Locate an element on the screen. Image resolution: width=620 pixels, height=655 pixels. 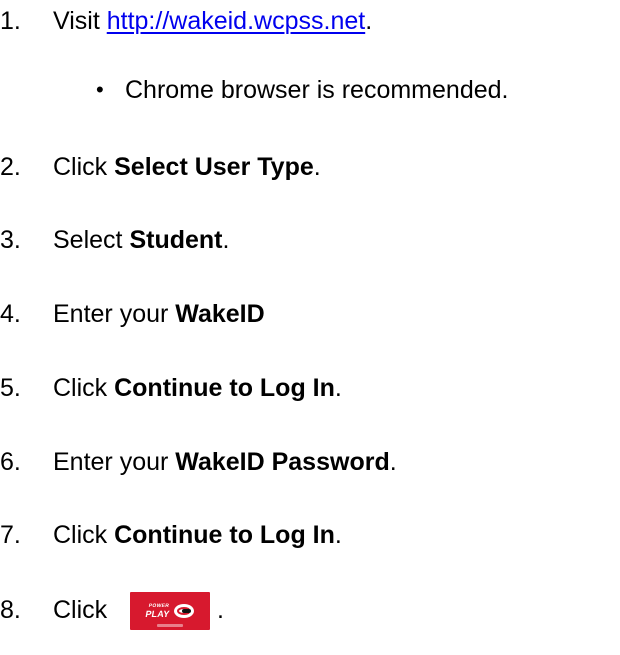
wakeid-link: http://wakeid.wcpss.net is located at coordinates (236, 21).